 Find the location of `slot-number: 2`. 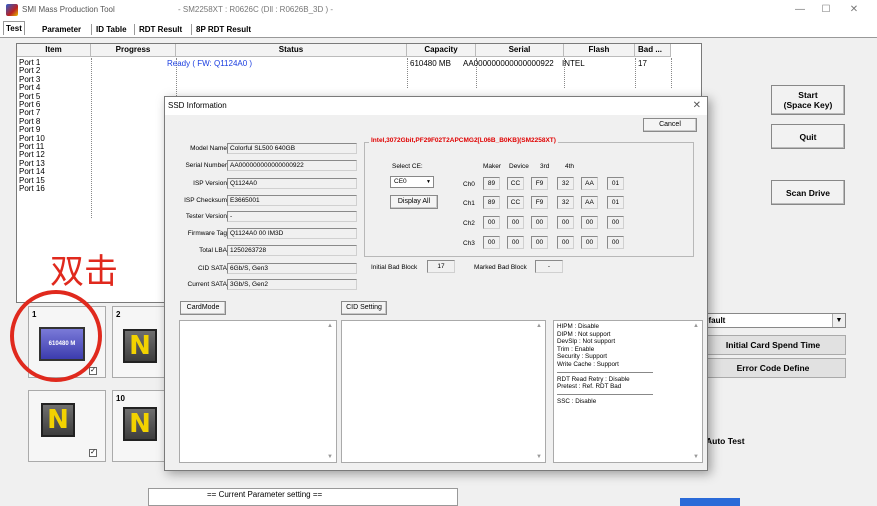

slot-number: 2 is located at coordinates (118, 314).